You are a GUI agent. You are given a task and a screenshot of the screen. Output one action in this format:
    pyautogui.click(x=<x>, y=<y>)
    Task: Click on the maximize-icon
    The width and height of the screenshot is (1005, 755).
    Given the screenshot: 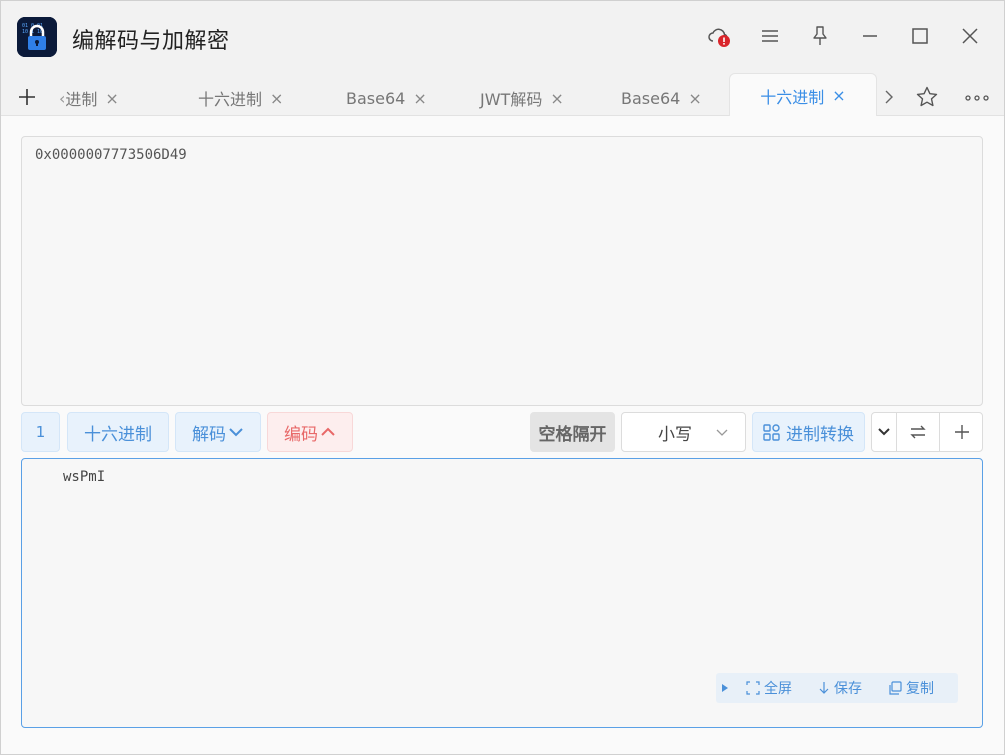 What is the action you would take?
    pyautogui.click(x=920, y=36)
    